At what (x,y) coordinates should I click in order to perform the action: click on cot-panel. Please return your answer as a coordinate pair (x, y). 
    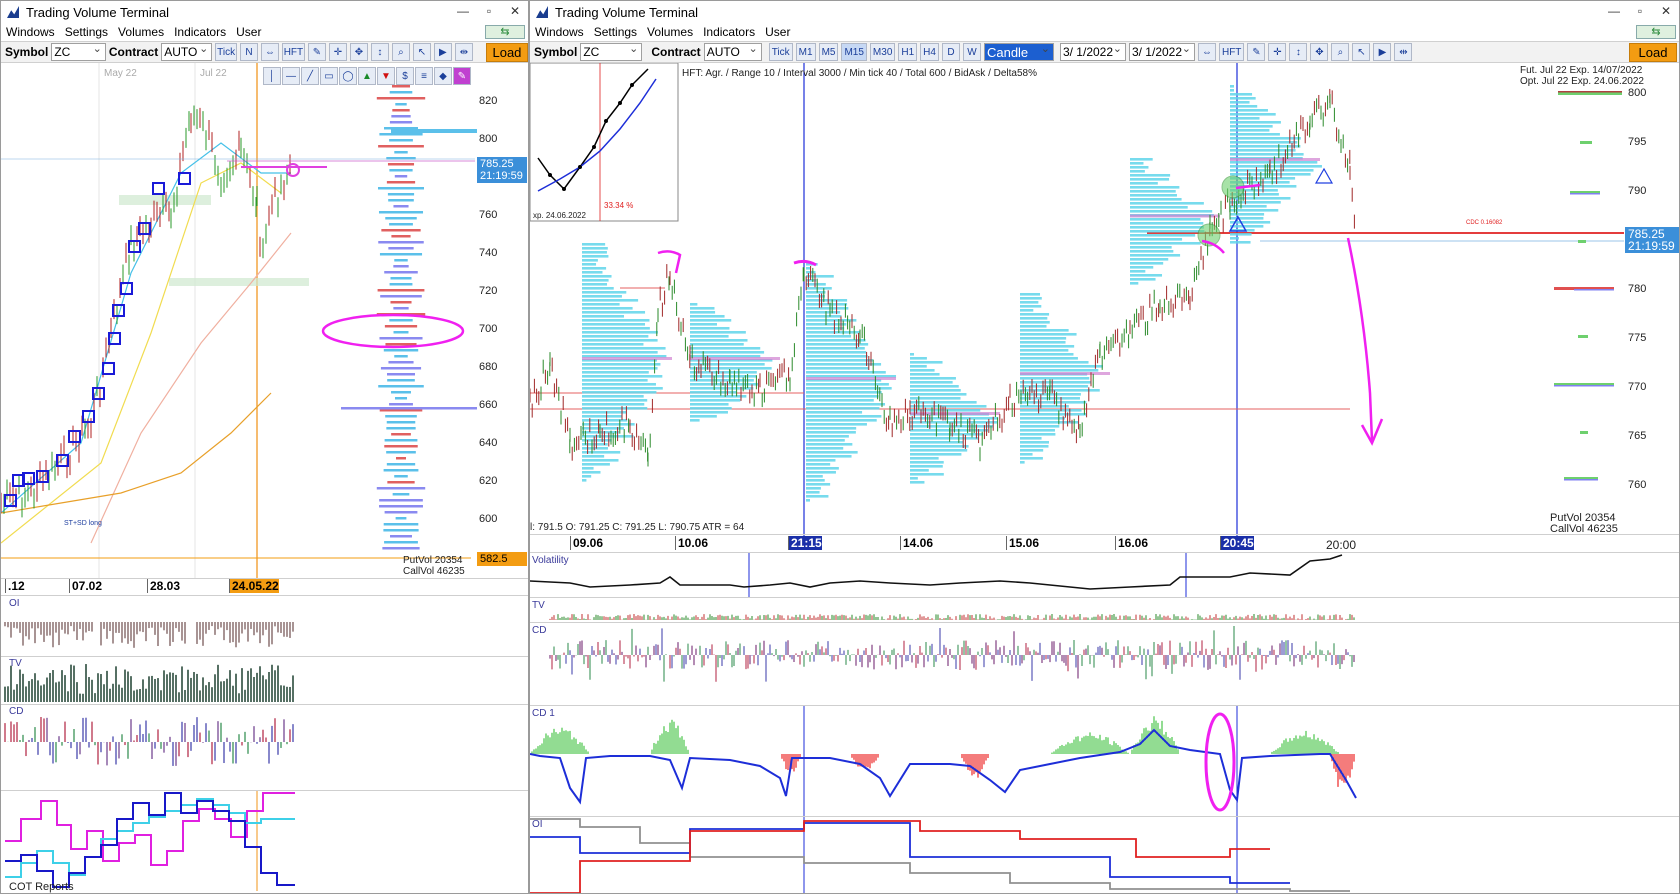
    Looking at the image, I should click on (265, 841).